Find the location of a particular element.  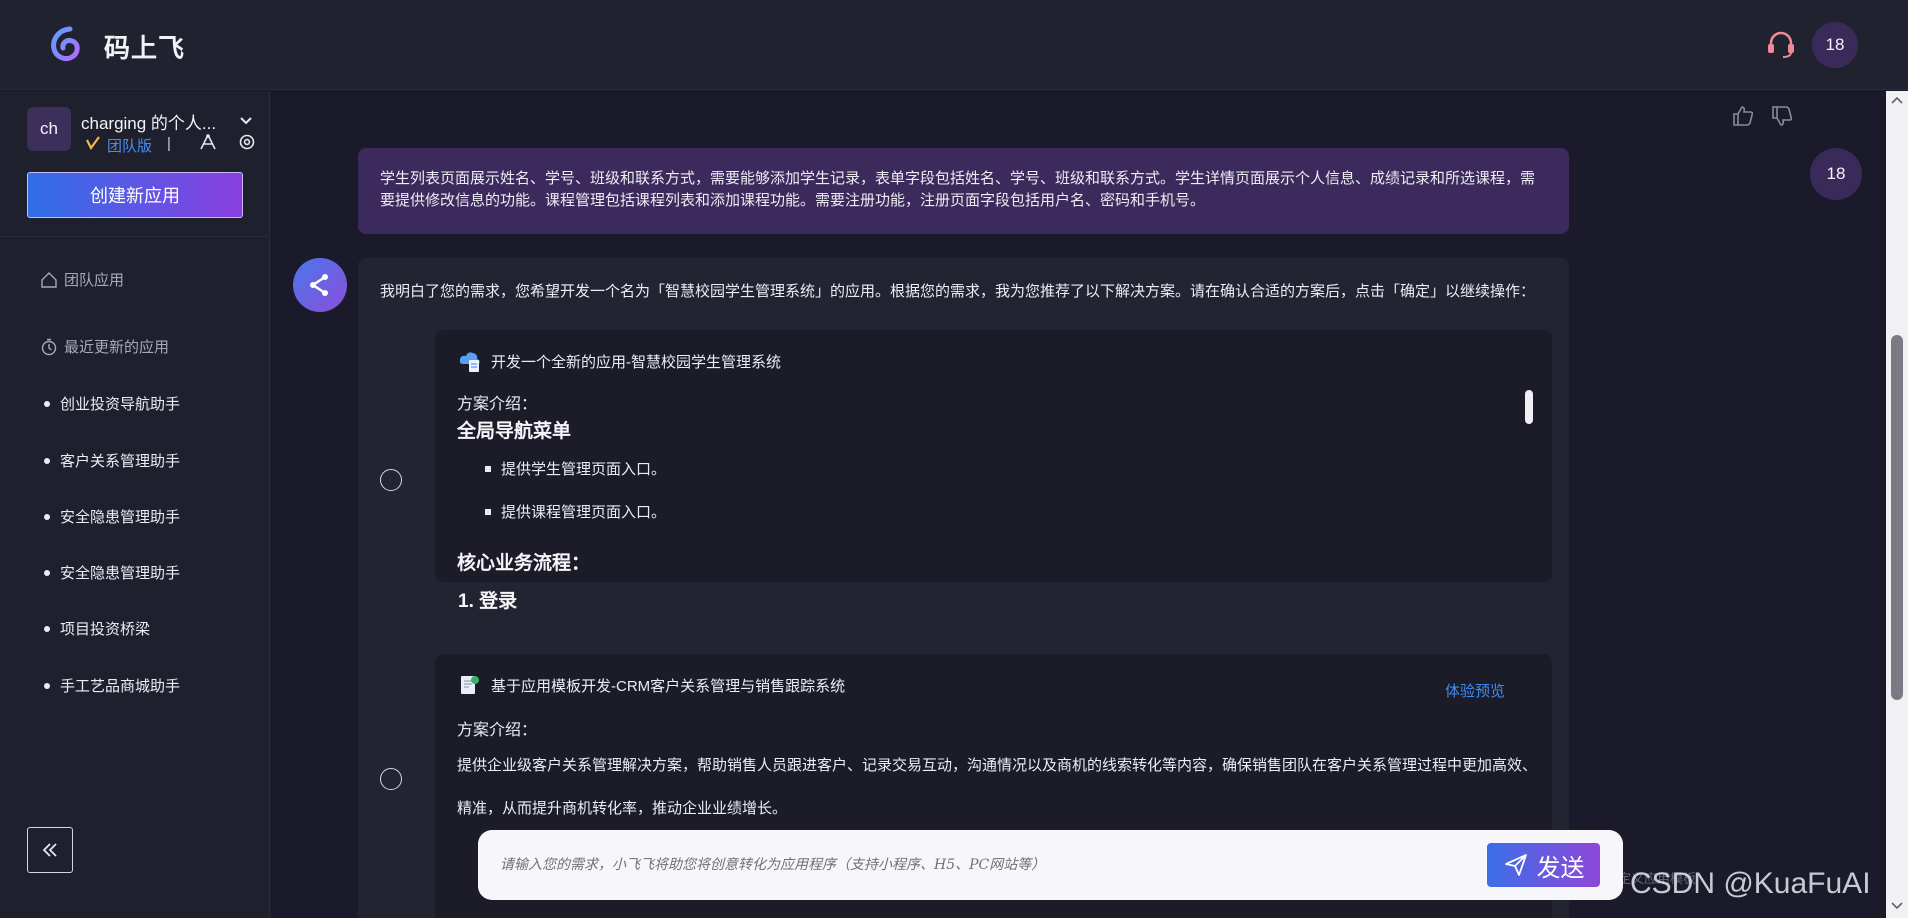

scroll-up-icon is located at coordinates (1897, 100).